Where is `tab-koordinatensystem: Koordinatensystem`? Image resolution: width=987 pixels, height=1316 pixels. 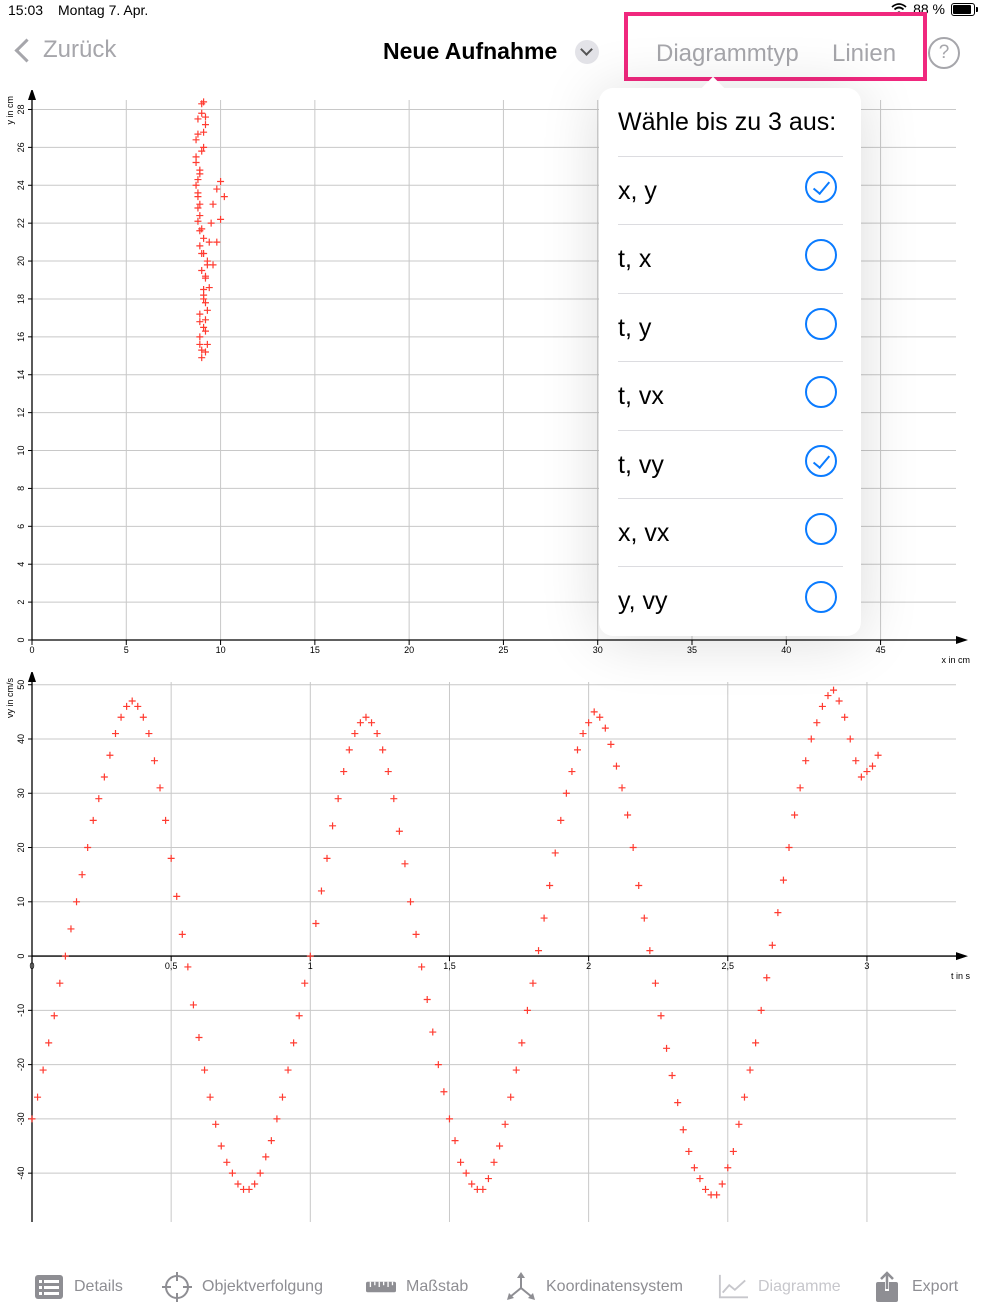 tab-koordinatensystem: Koordinatensystem is located at coordinates (594, 1287).